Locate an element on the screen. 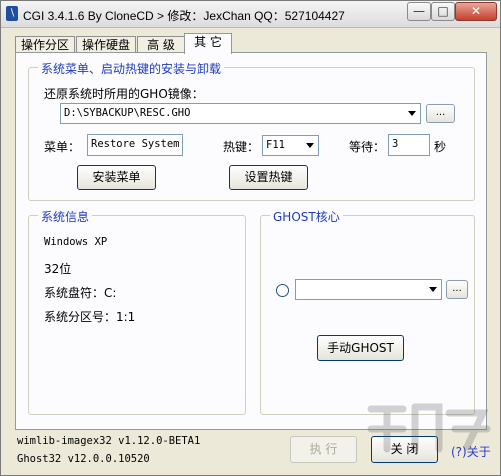  menu-hotkey-group-title: 系统菜单、启动热键的安装与卸载 is located at coordinates (131, 68).